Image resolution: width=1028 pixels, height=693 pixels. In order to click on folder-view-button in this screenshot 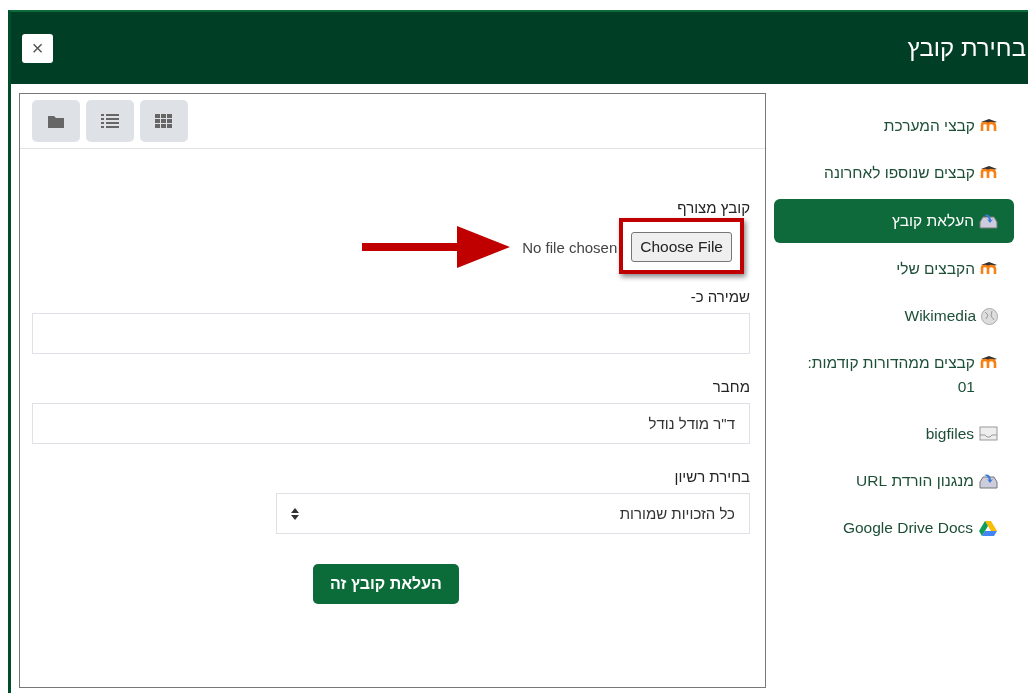, I will do `click(56, 121)`.